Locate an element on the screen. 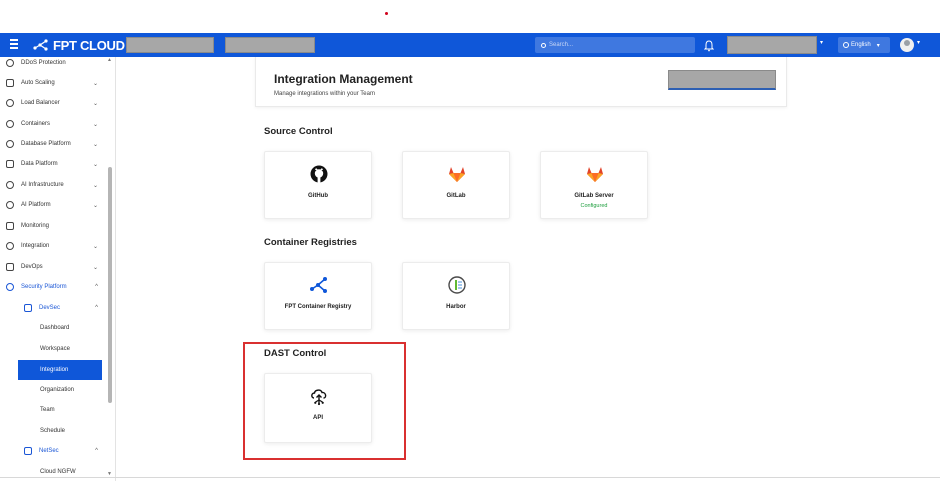 The height and width of the screenshot is (481, 940). sidebar-item-load-balancer: Load Balancer ⌄ is located at coordinates (54, 103).